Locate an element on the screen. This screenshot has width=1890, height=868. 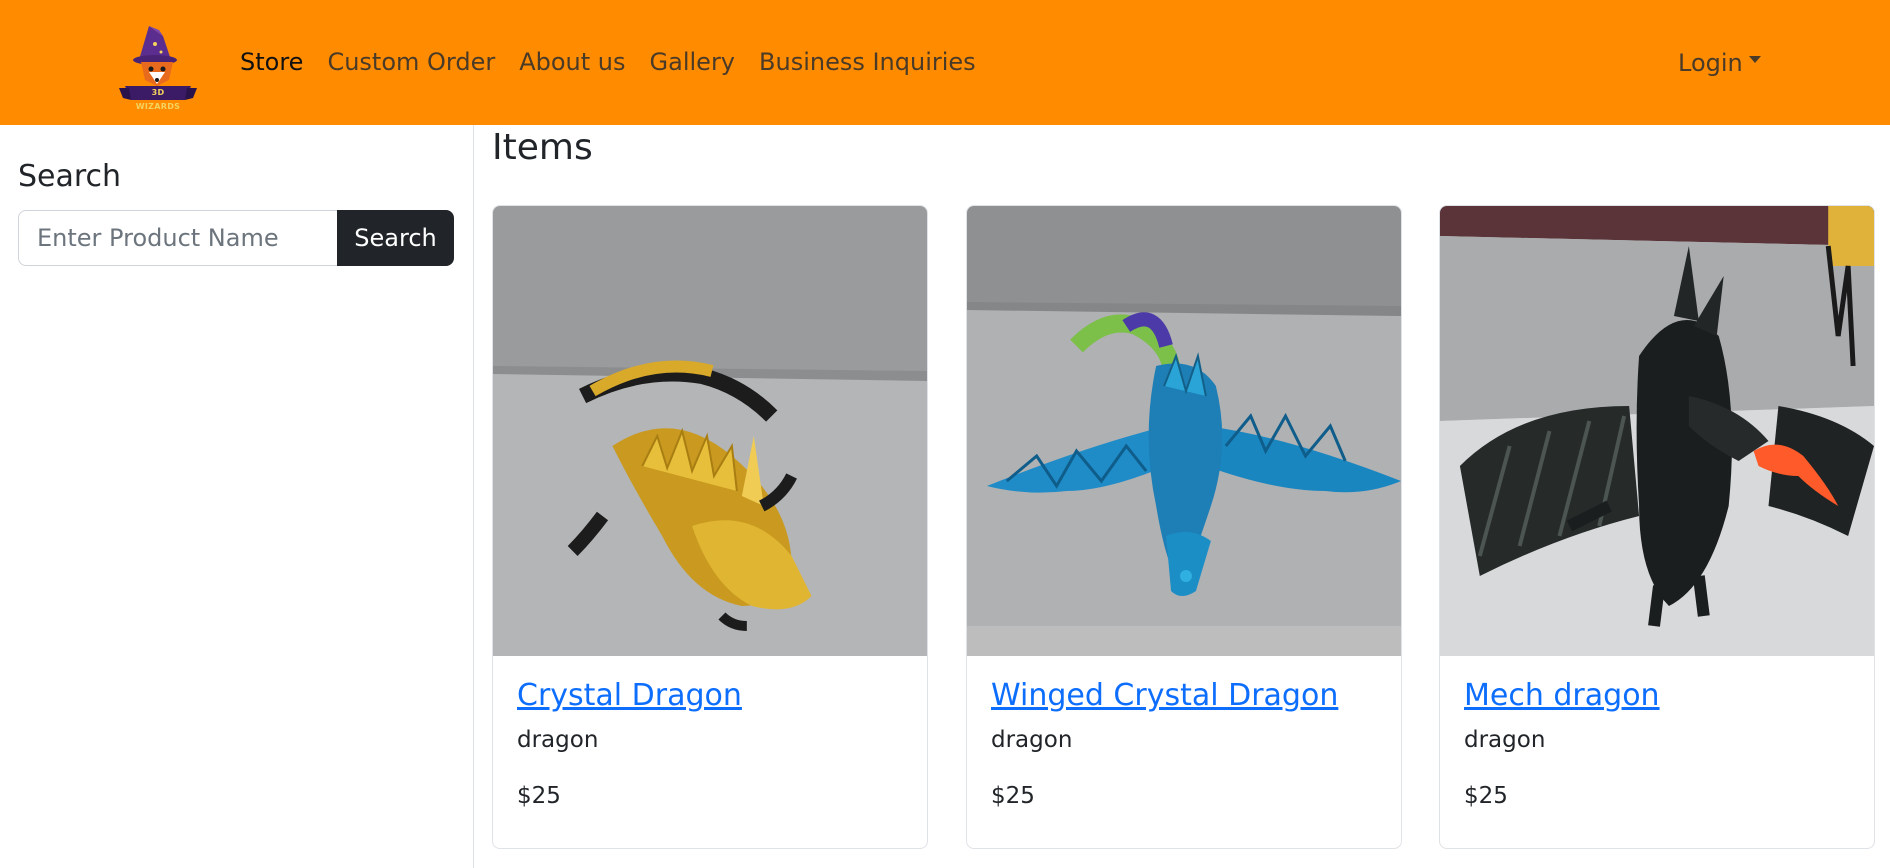
login-label: Login is located at coordinates (1710, 62).